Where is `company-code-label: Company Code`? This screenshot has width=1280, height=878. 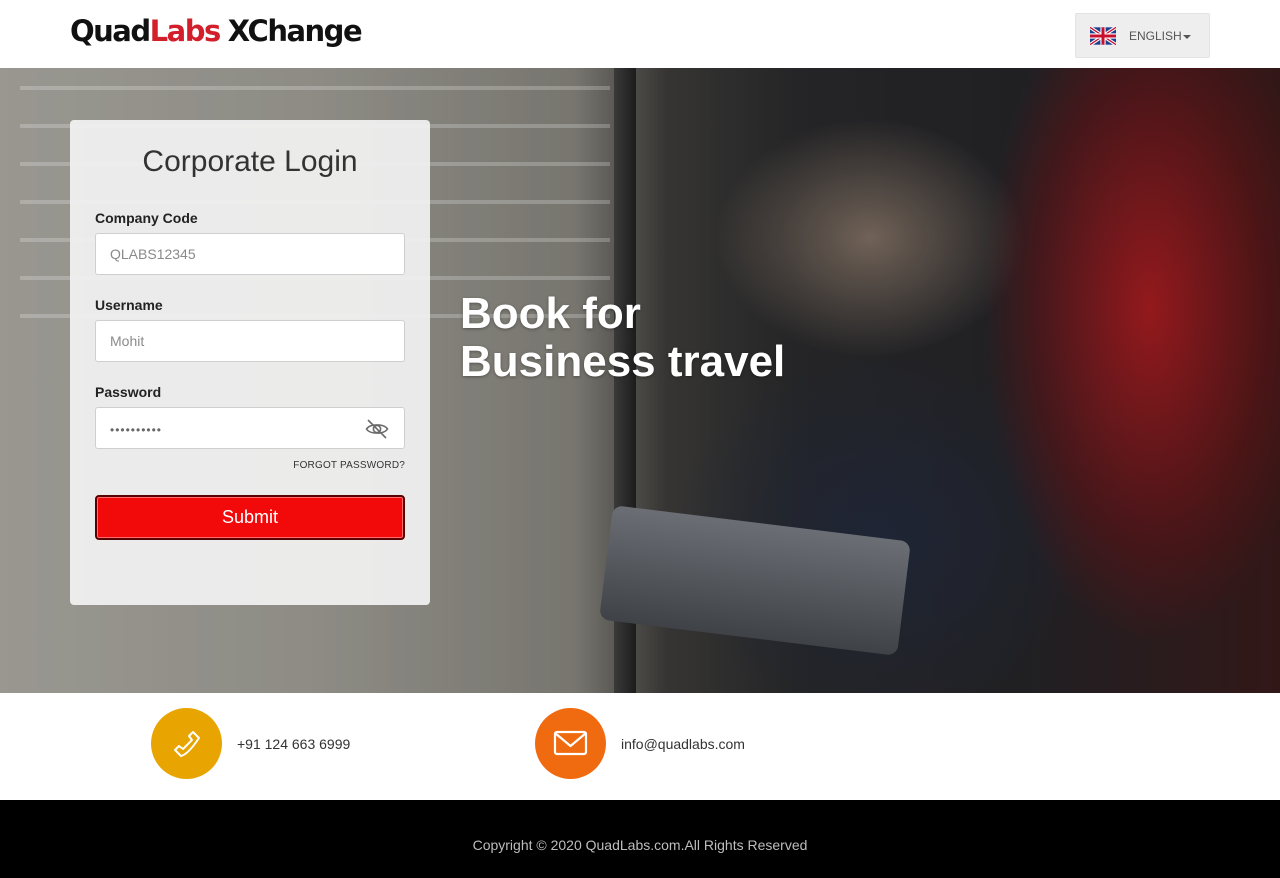
company-code-label: Company Code is located at coordinates (146, 218).